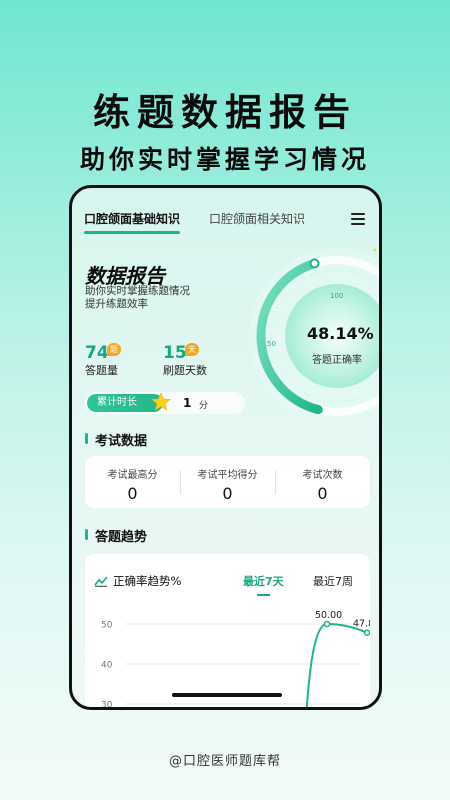 The width and height of the screenshot is (450, 800). Describe the element at coordinates (116, 304) in the screenshot. I see `report-desc-line2: 提升练题效率` at that location.